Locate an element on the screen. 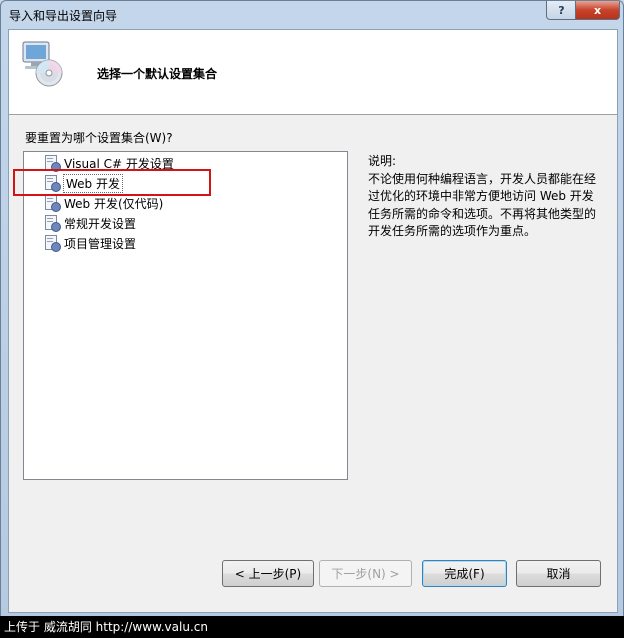 The width and height of the screenshot is (624, 638). back-button: < 上一步(P) is located at coordinates (268, 573).